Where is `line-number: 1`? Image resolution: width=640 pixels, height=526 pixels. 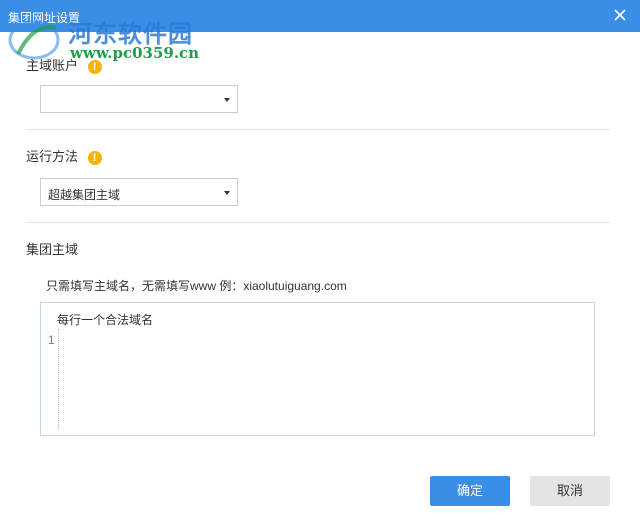 line-number: 1 is located at coordinates (51, 340).